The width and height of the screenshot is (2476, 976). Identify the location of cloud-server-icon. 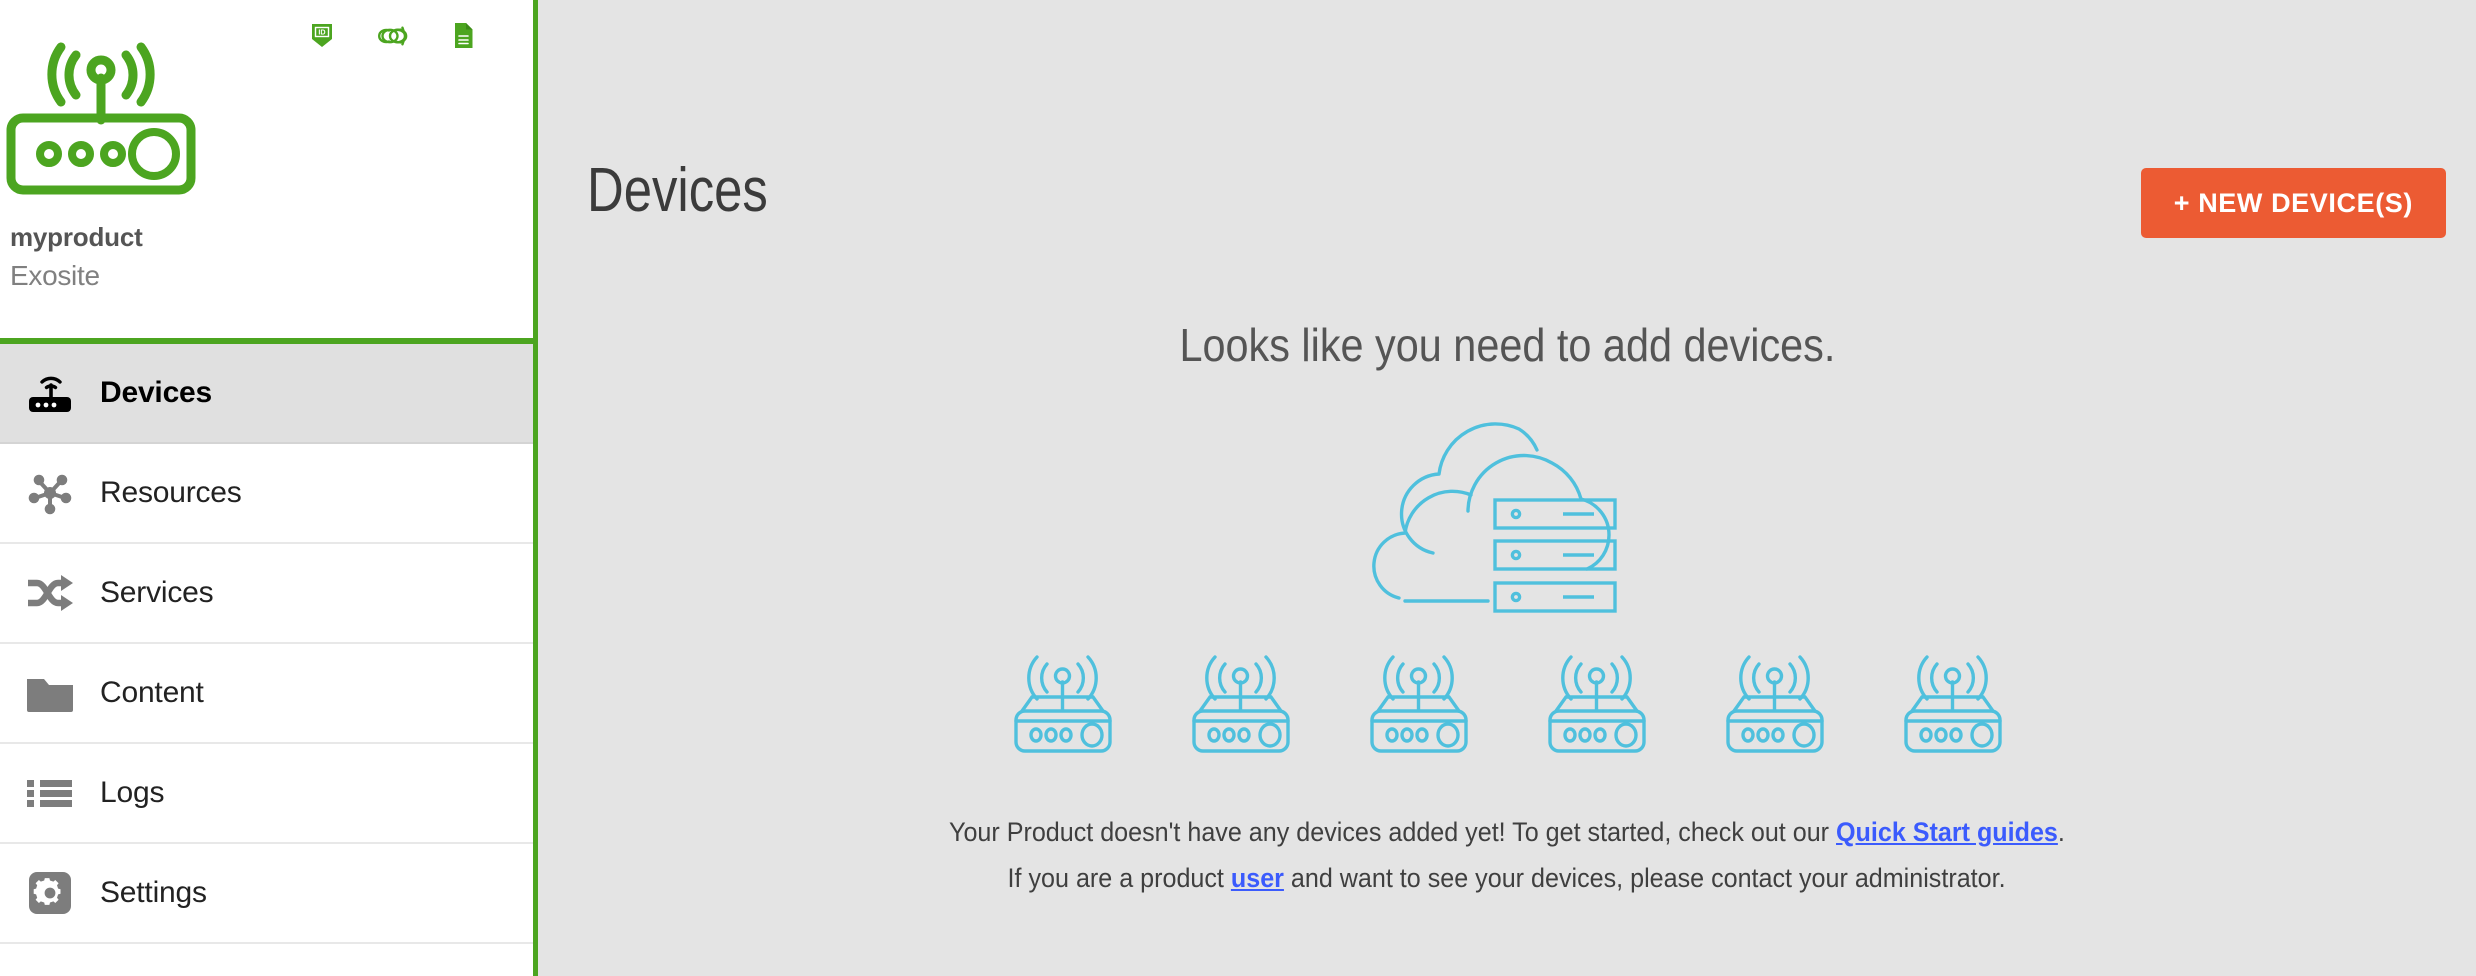
(1507, 515).